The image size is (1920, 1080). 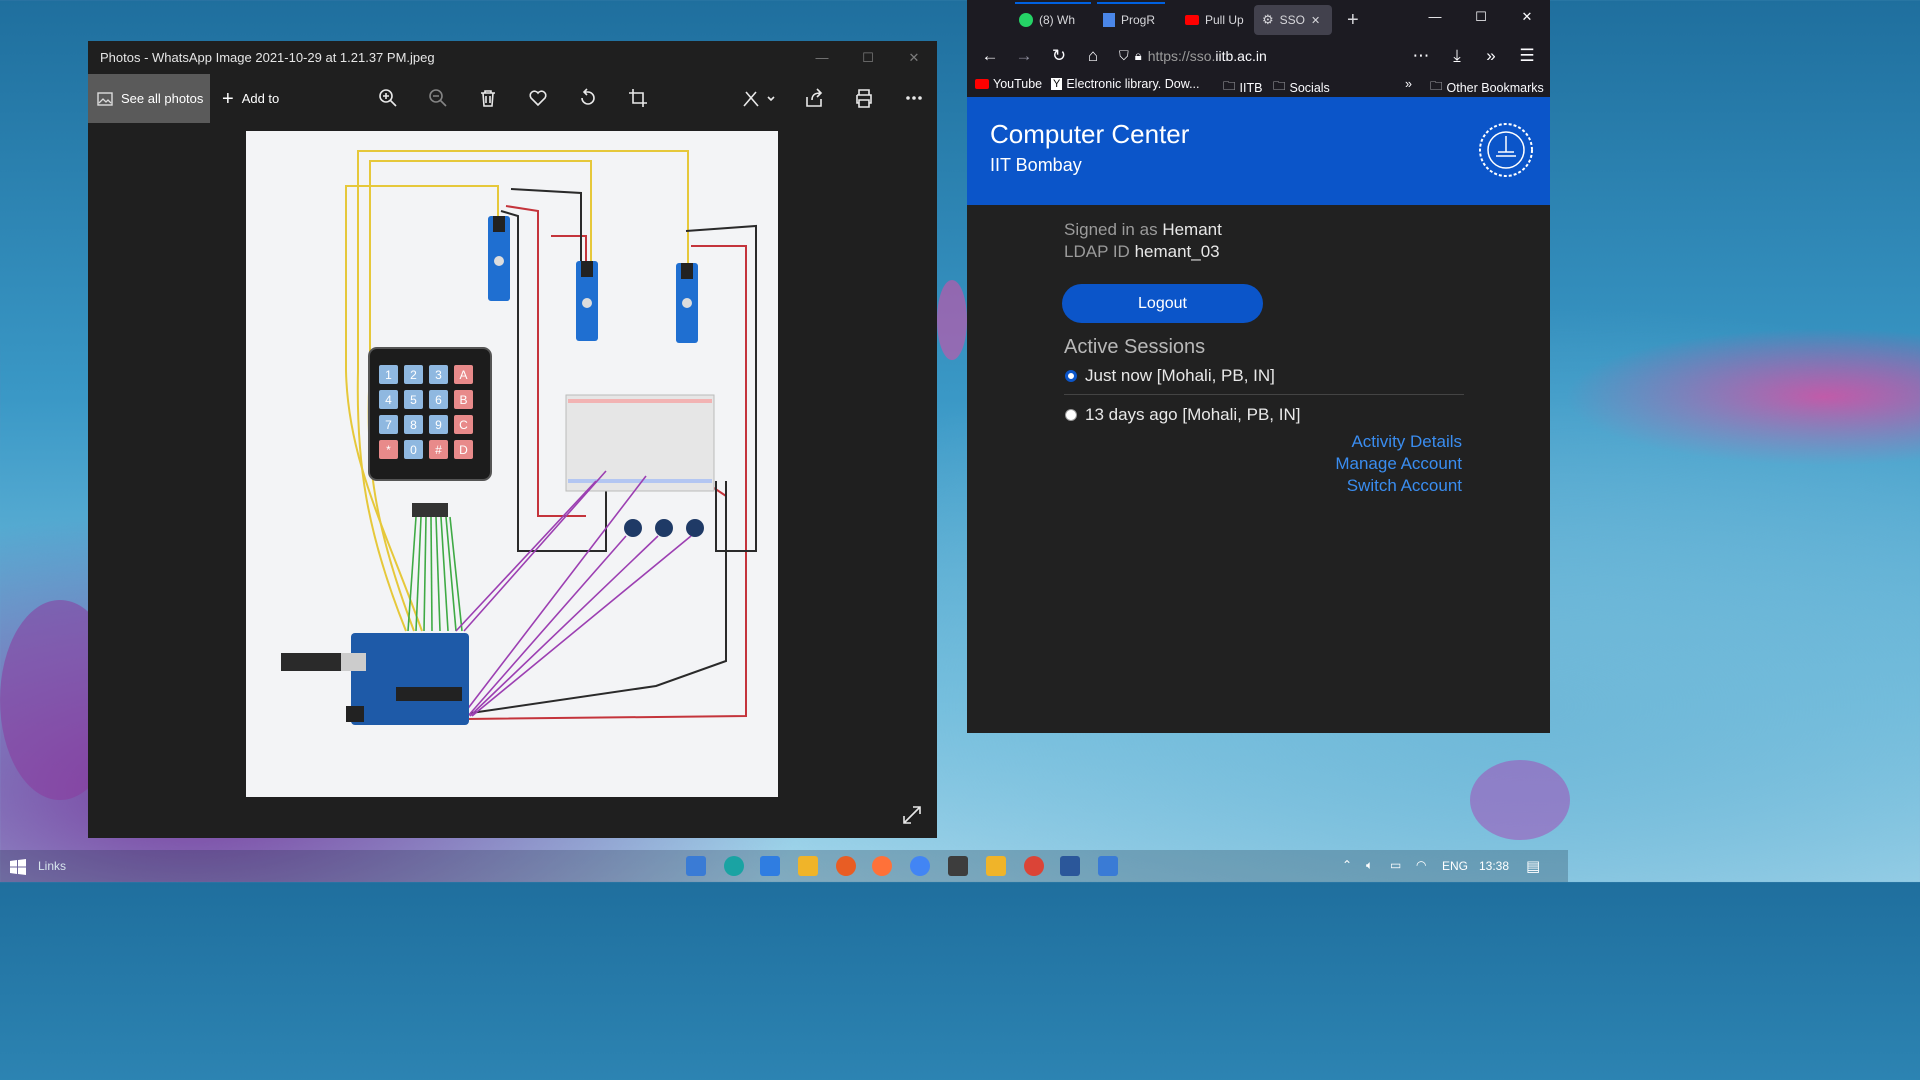 I want to click on back-icon: ←, so click(x=990, y=56).